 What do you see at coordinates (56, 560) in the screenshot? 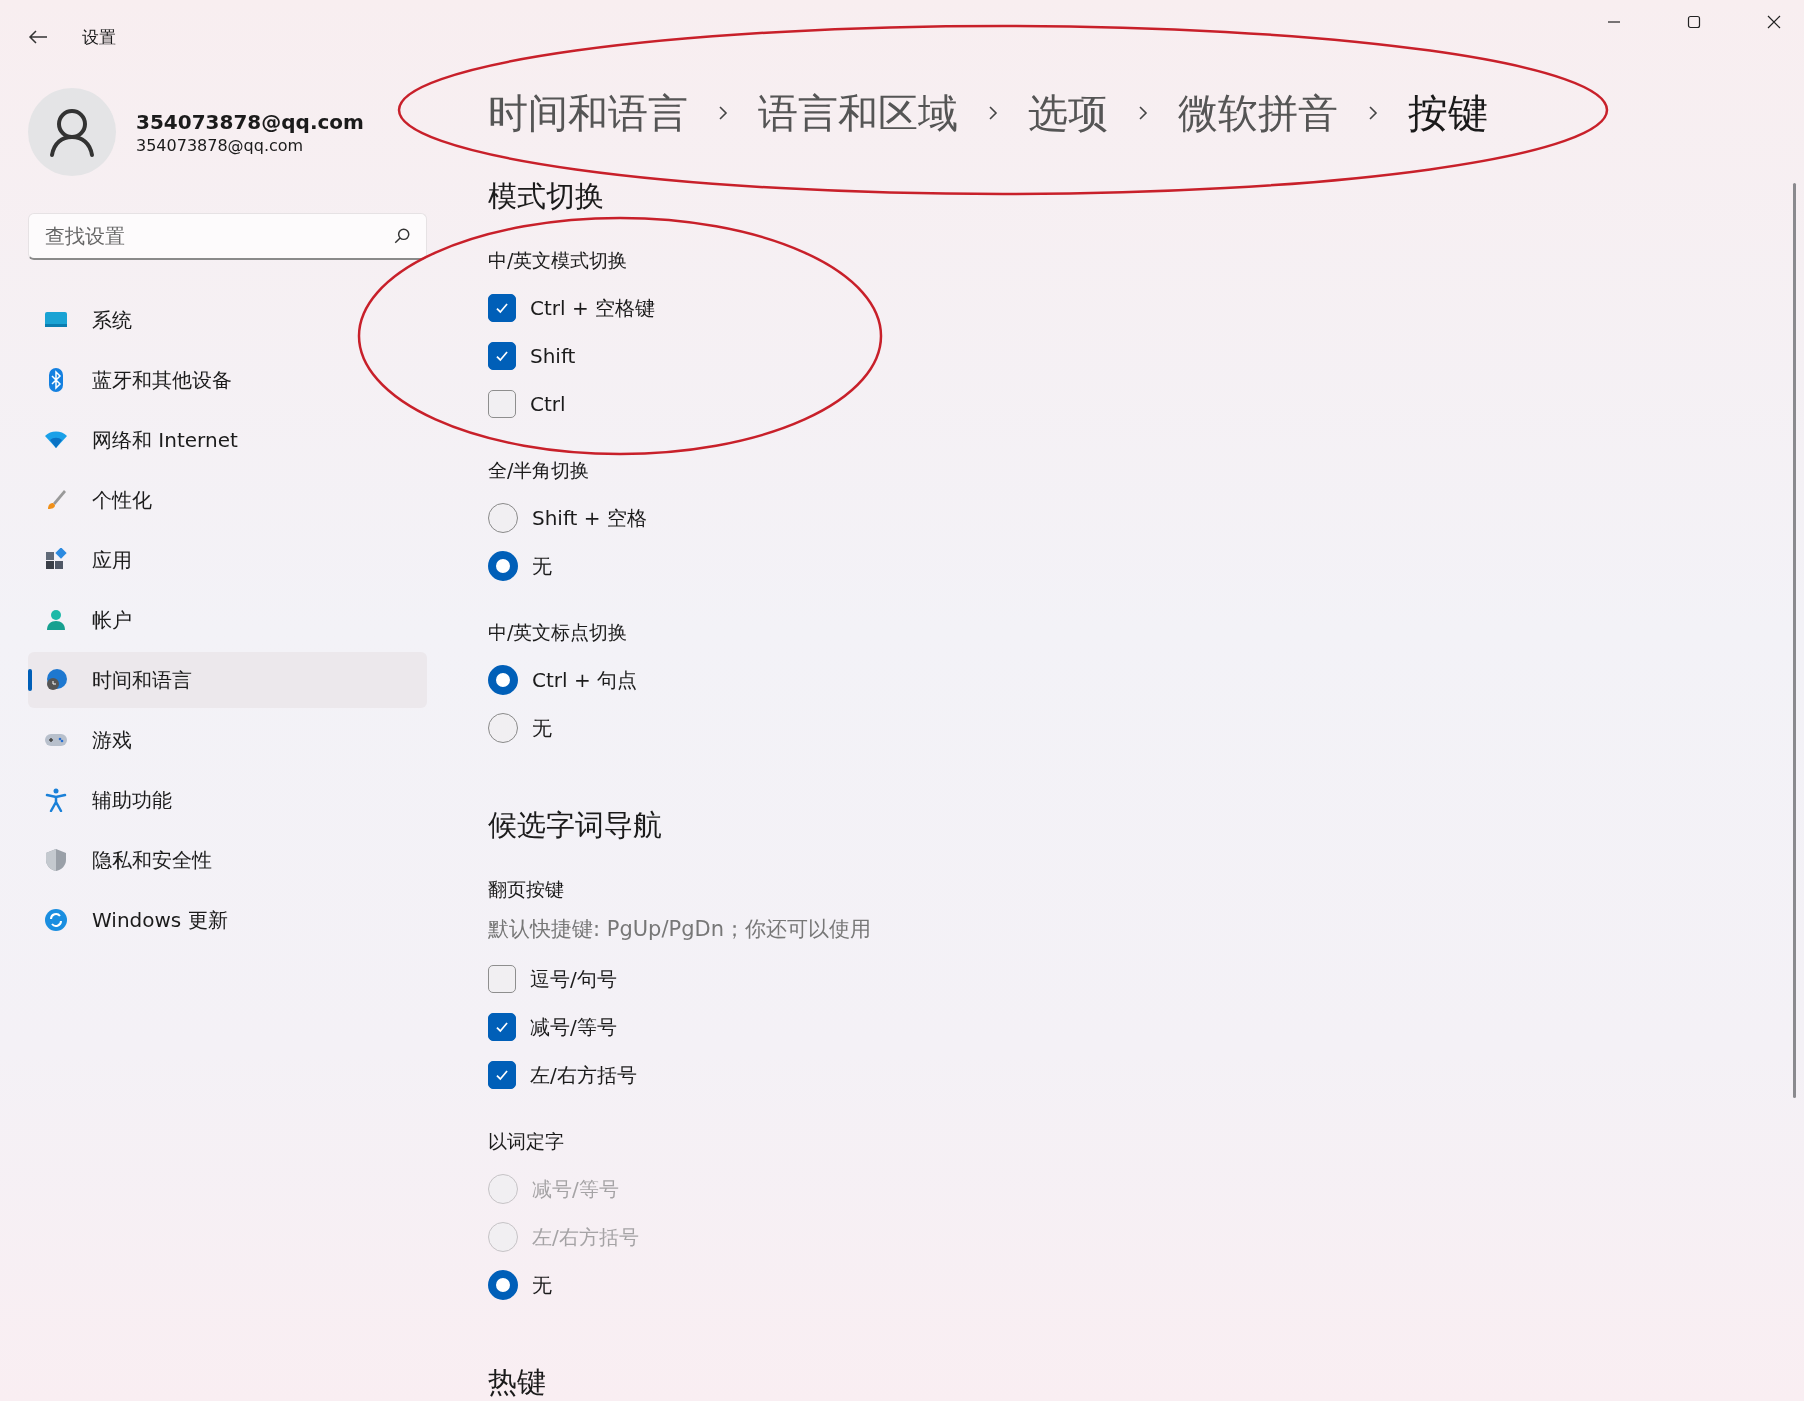
I see `apps-icon` at bounding box center [56, 560].